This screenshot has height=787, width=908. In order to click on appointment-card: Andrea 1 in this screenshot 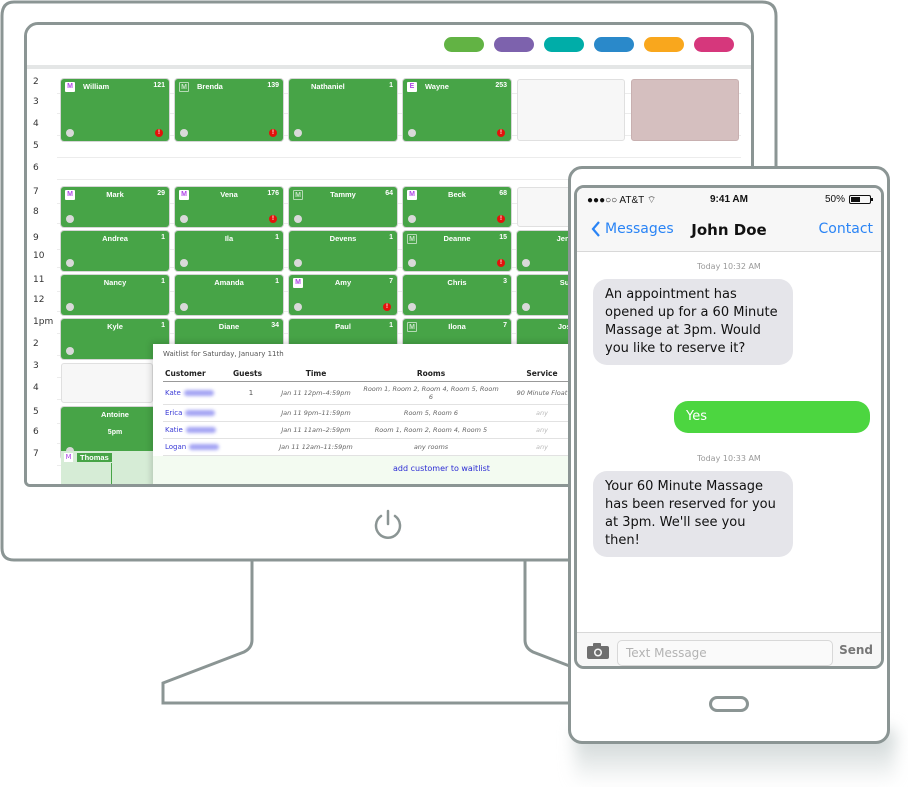, I will do `click(115, 251)`.